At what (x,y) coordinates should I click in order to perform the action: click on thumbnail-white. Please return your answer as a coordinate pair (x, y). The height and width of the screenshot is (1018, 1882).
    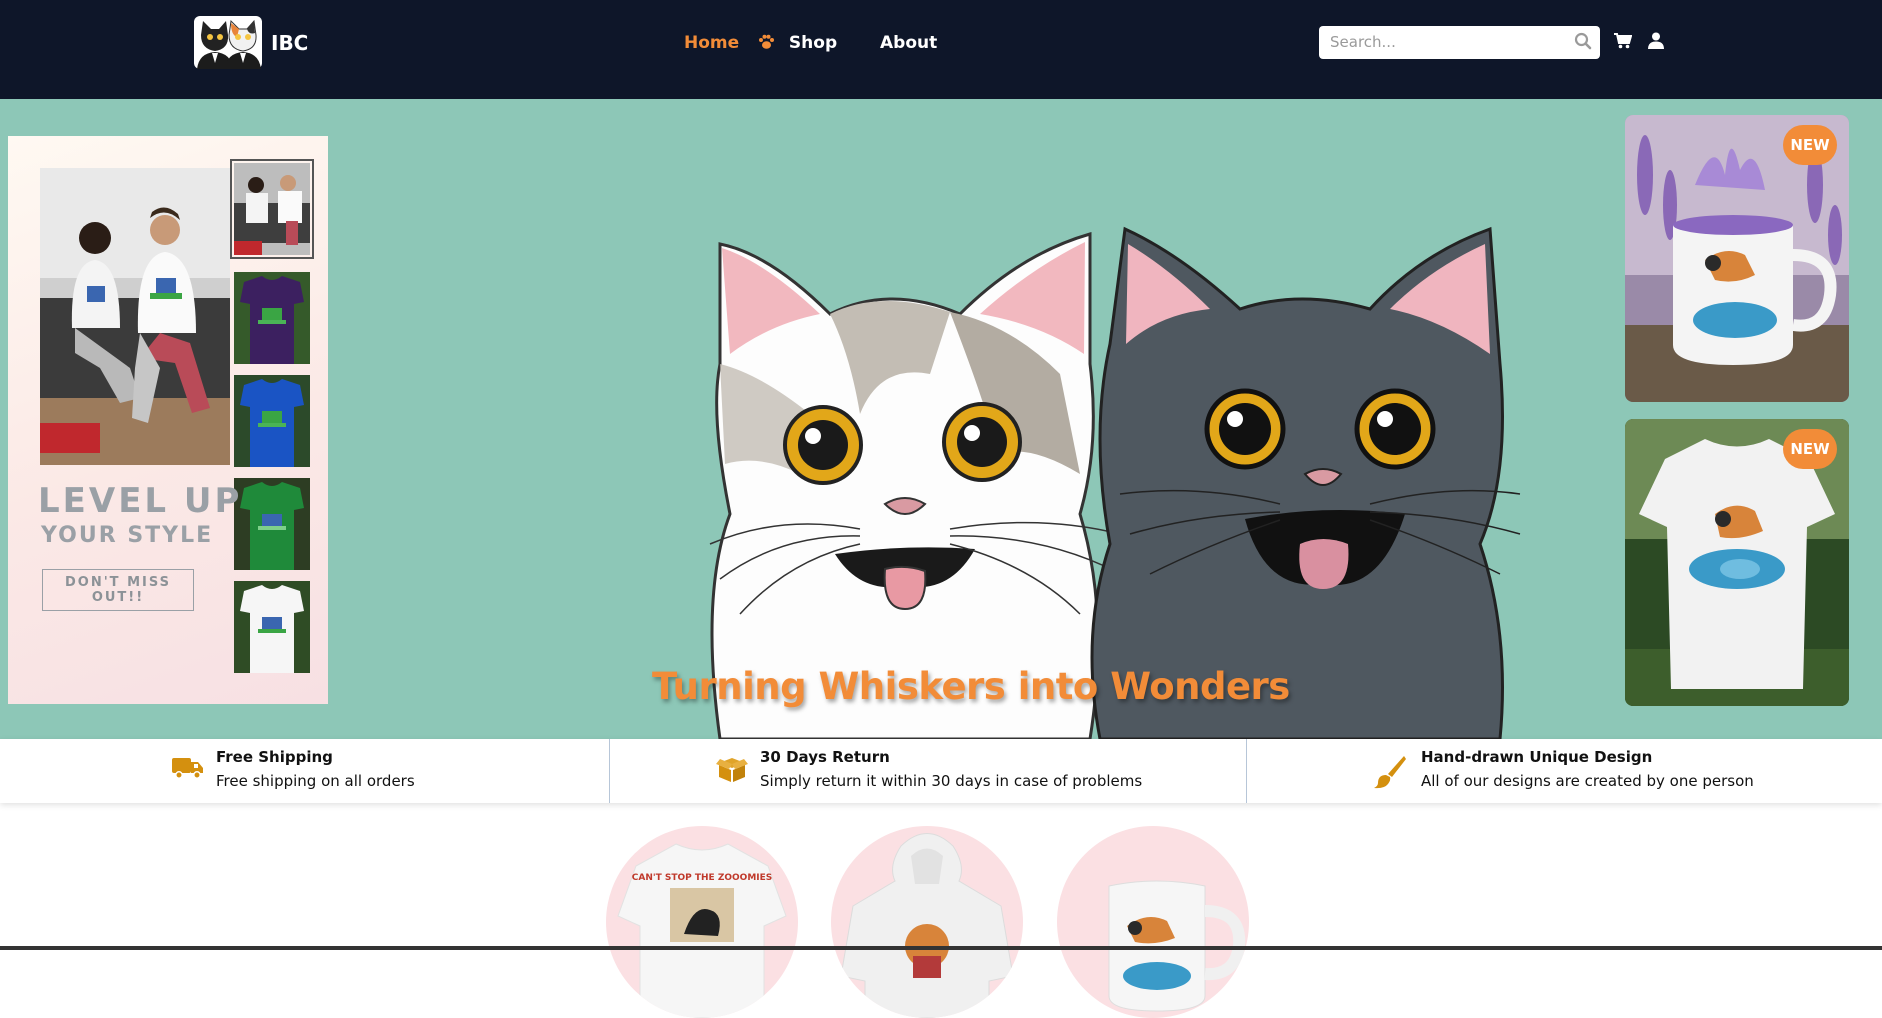
    Looking at the image, I should click on (272, 209).